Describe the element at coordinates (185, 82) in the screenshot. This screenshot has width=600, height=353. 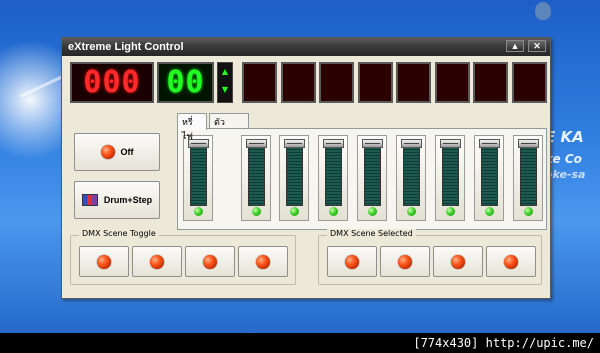
I see `green-seven-segment-display: 00` at that location.